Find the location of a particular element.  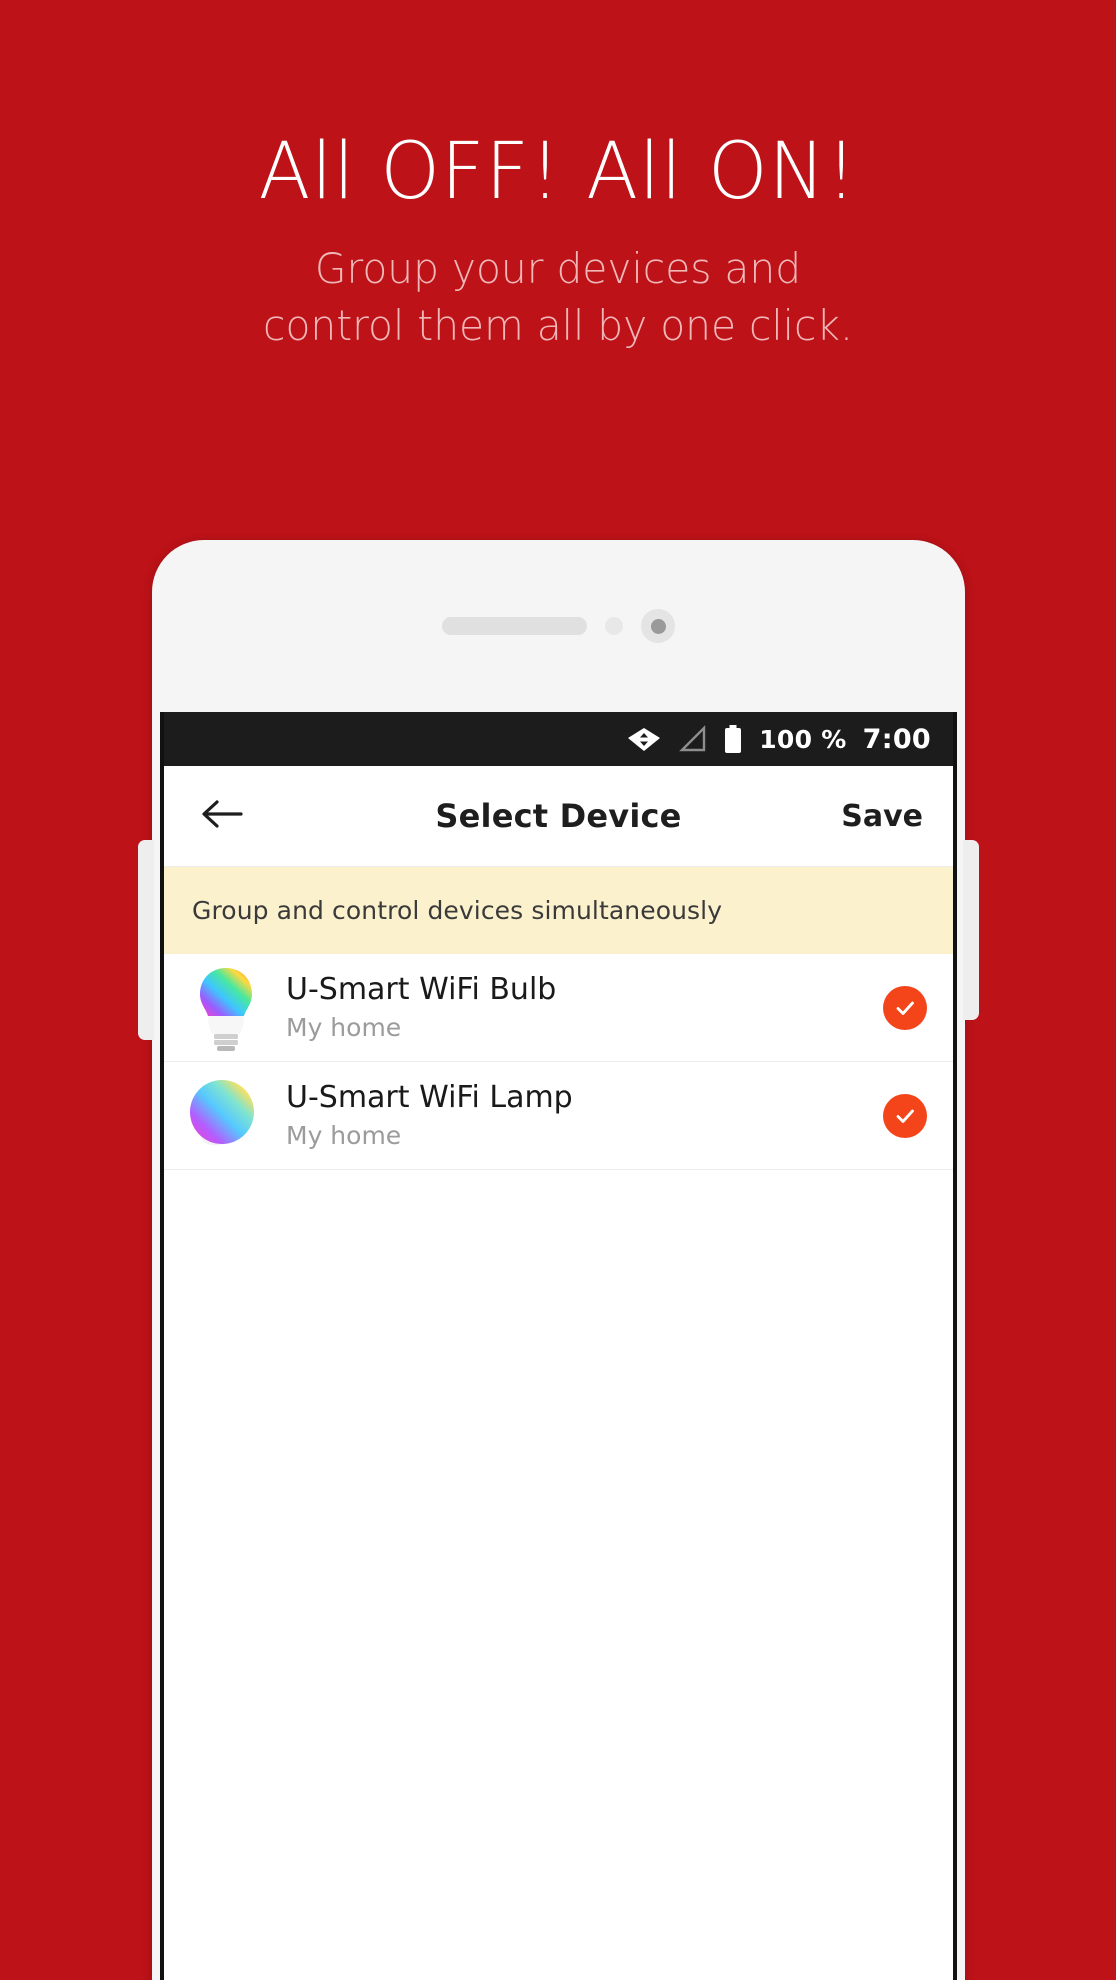

back-button is located at coordinates (222, 816).